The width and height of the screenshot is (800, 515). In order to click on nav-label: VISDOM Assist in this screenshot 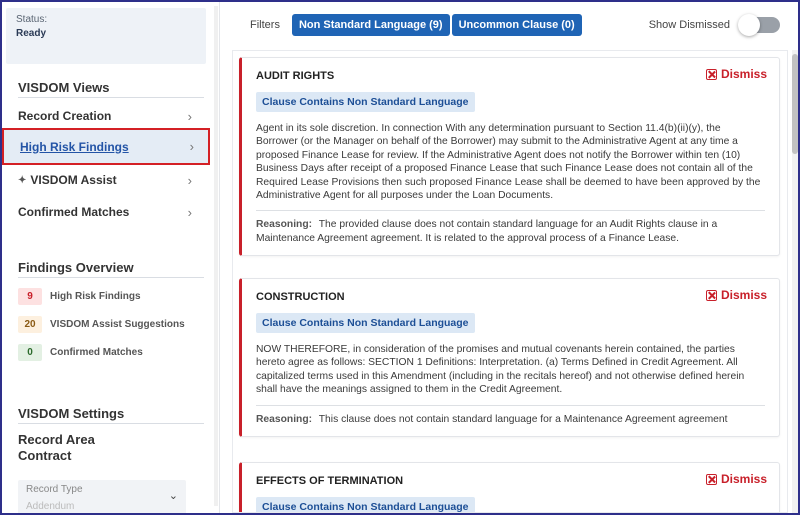, I will do `click(73, 180)`.